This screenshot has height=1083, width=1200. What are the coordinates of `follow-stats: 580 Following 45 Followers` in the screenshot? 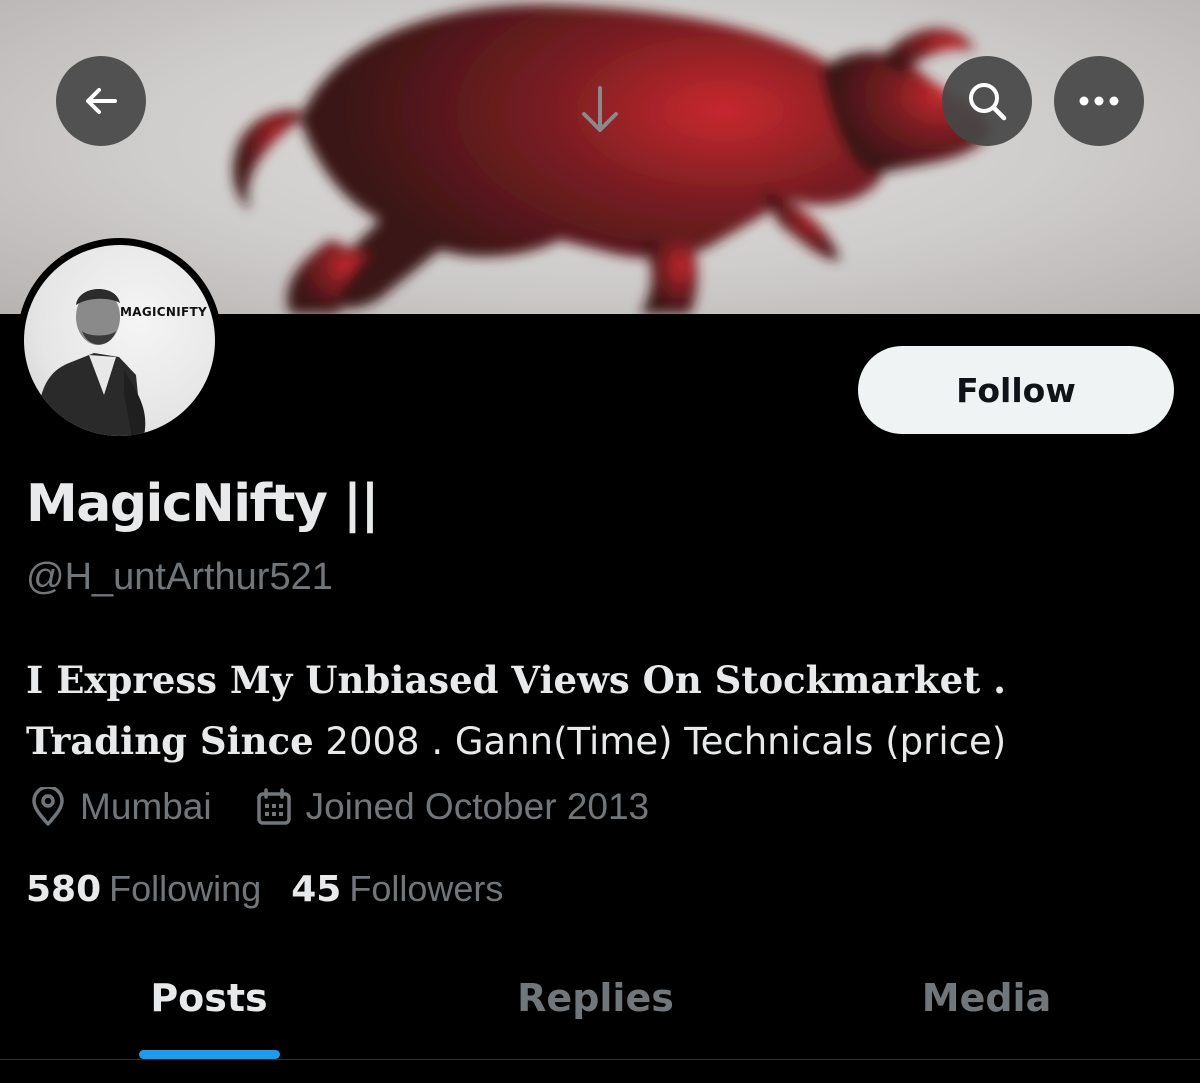 It's located at (264, 889).